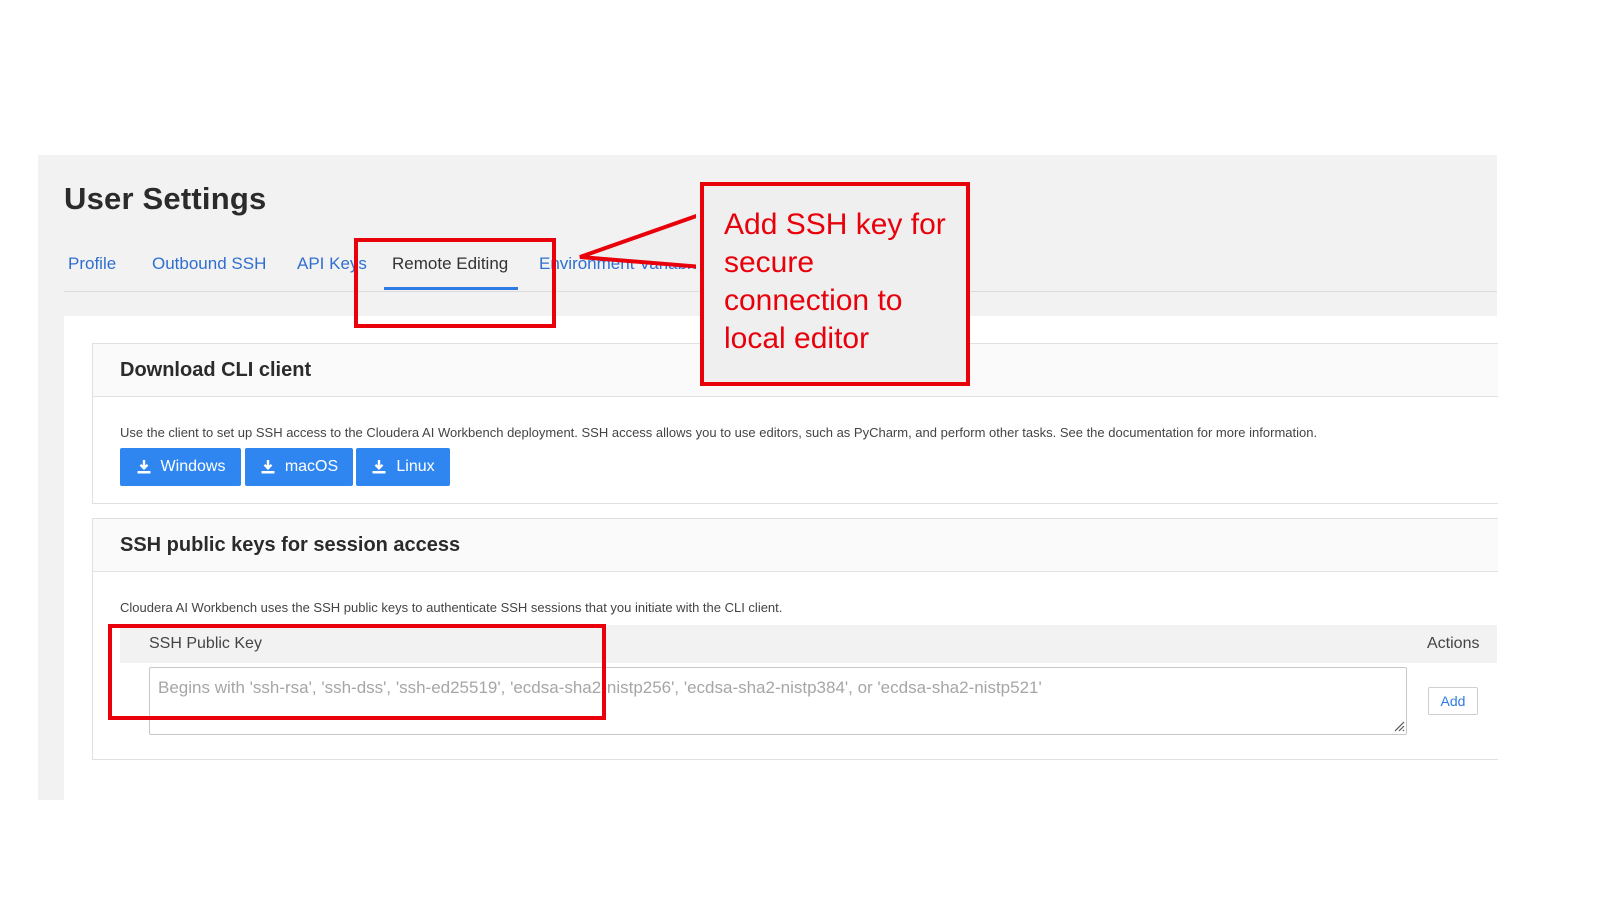 The width and height of the screenshot is (1600, 900). I want to click on download-windows-button: Windows, so click(180, 467).